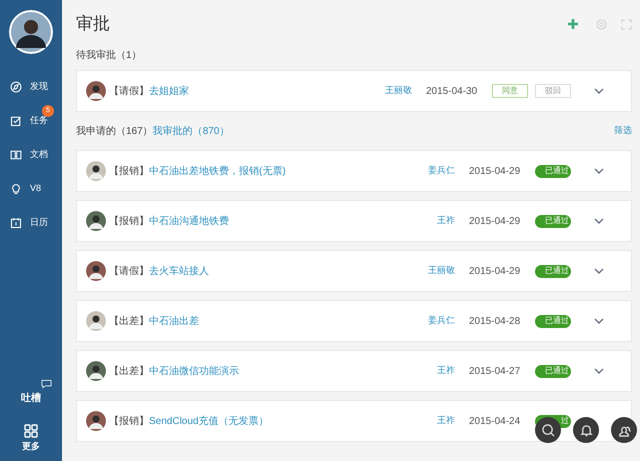 The height and width of the screenshot is (461, 640). I want to click on lightbulb-icon, so click(16, 189).